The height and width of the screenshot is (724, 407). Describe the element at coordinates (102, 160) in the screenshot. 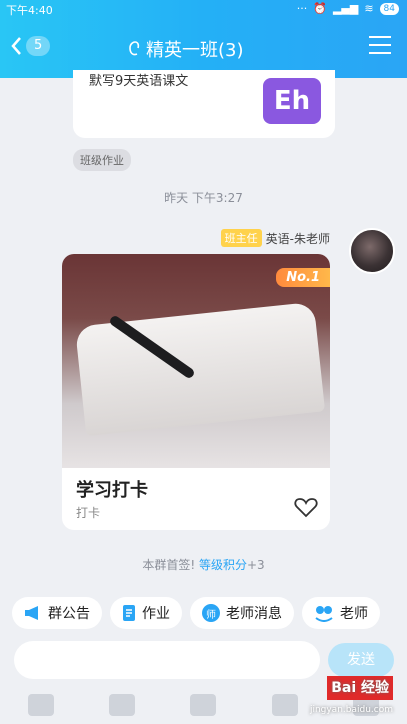

I see `homework-tag: 班级作业` at that location.